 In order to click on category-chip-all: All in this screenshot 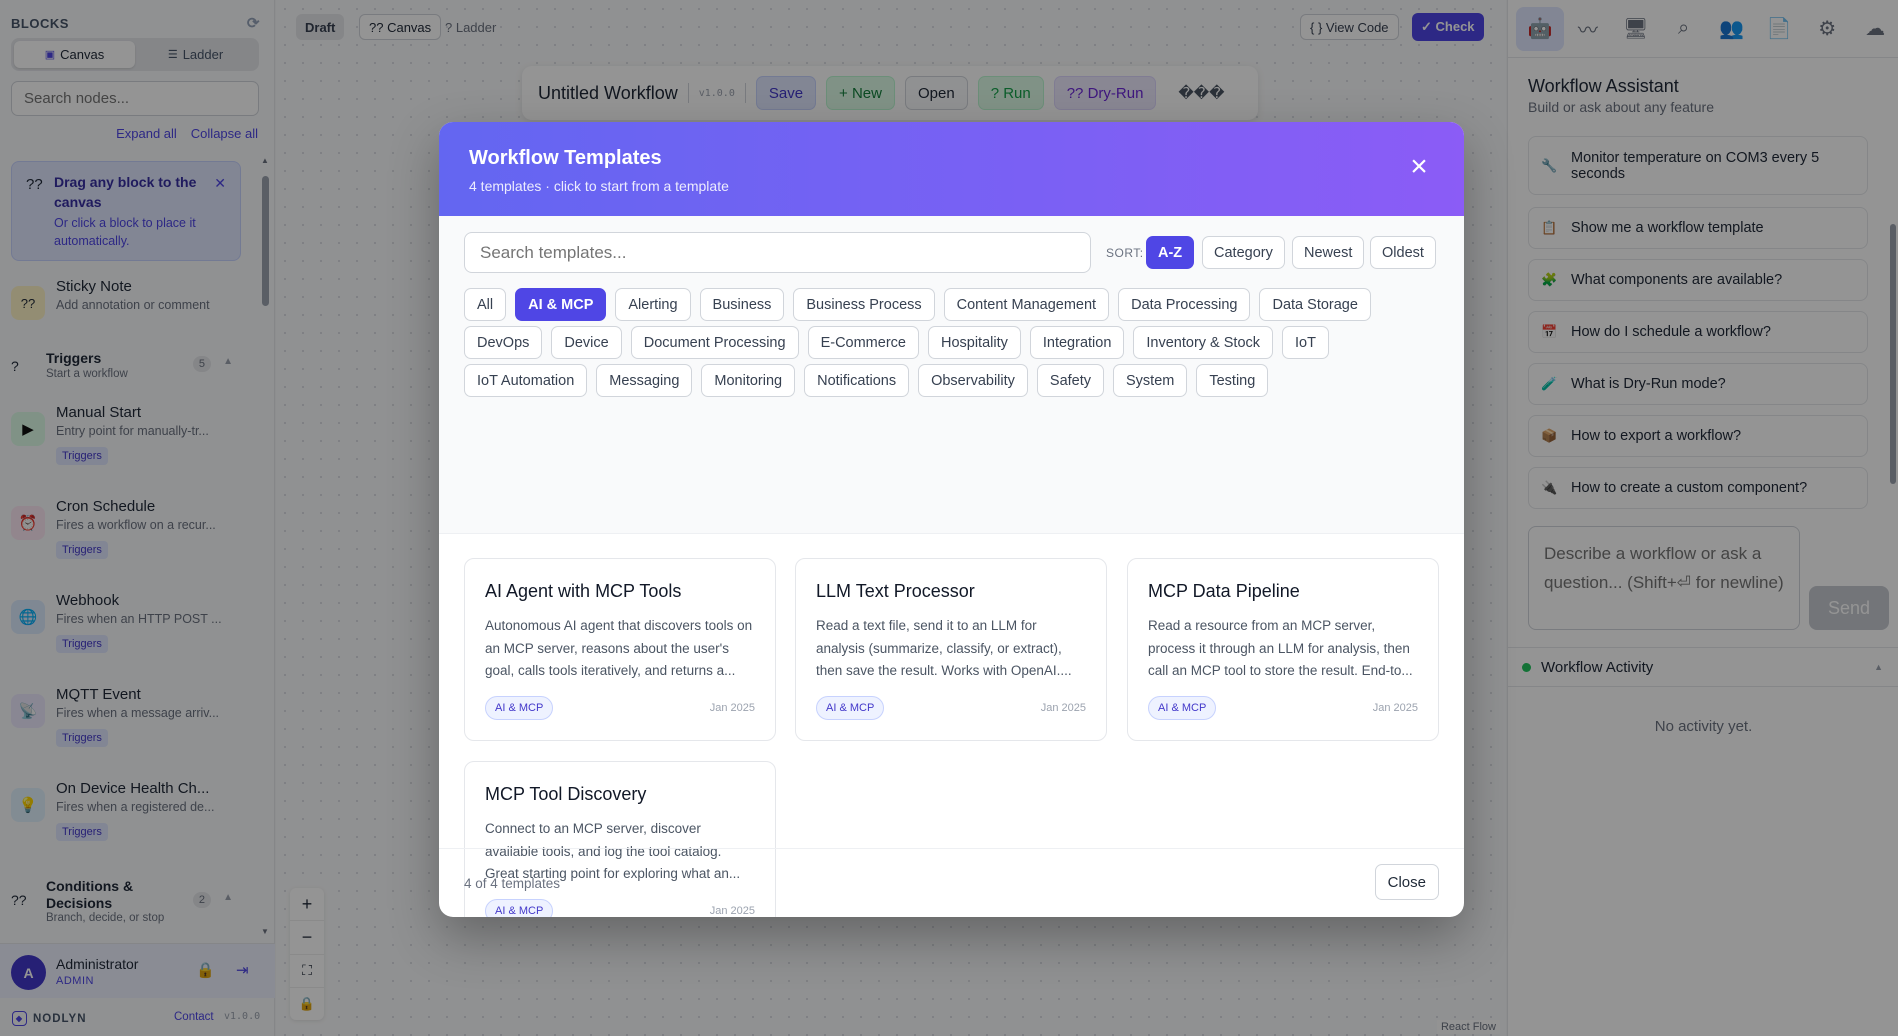, I will do `click(485, 304)`.